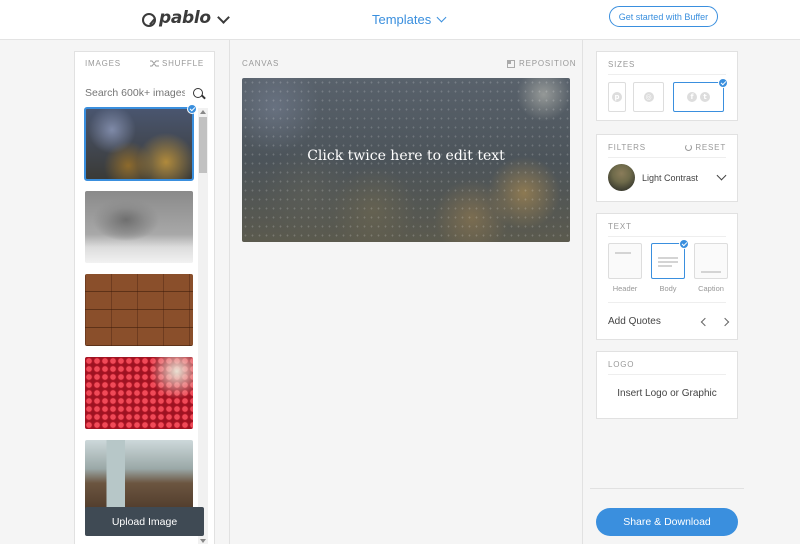 This screenshot has width=800, height=544. Describe the element at coordinates (203, 326) in the screenshot. I see `image-list-scrollbar` at that location.